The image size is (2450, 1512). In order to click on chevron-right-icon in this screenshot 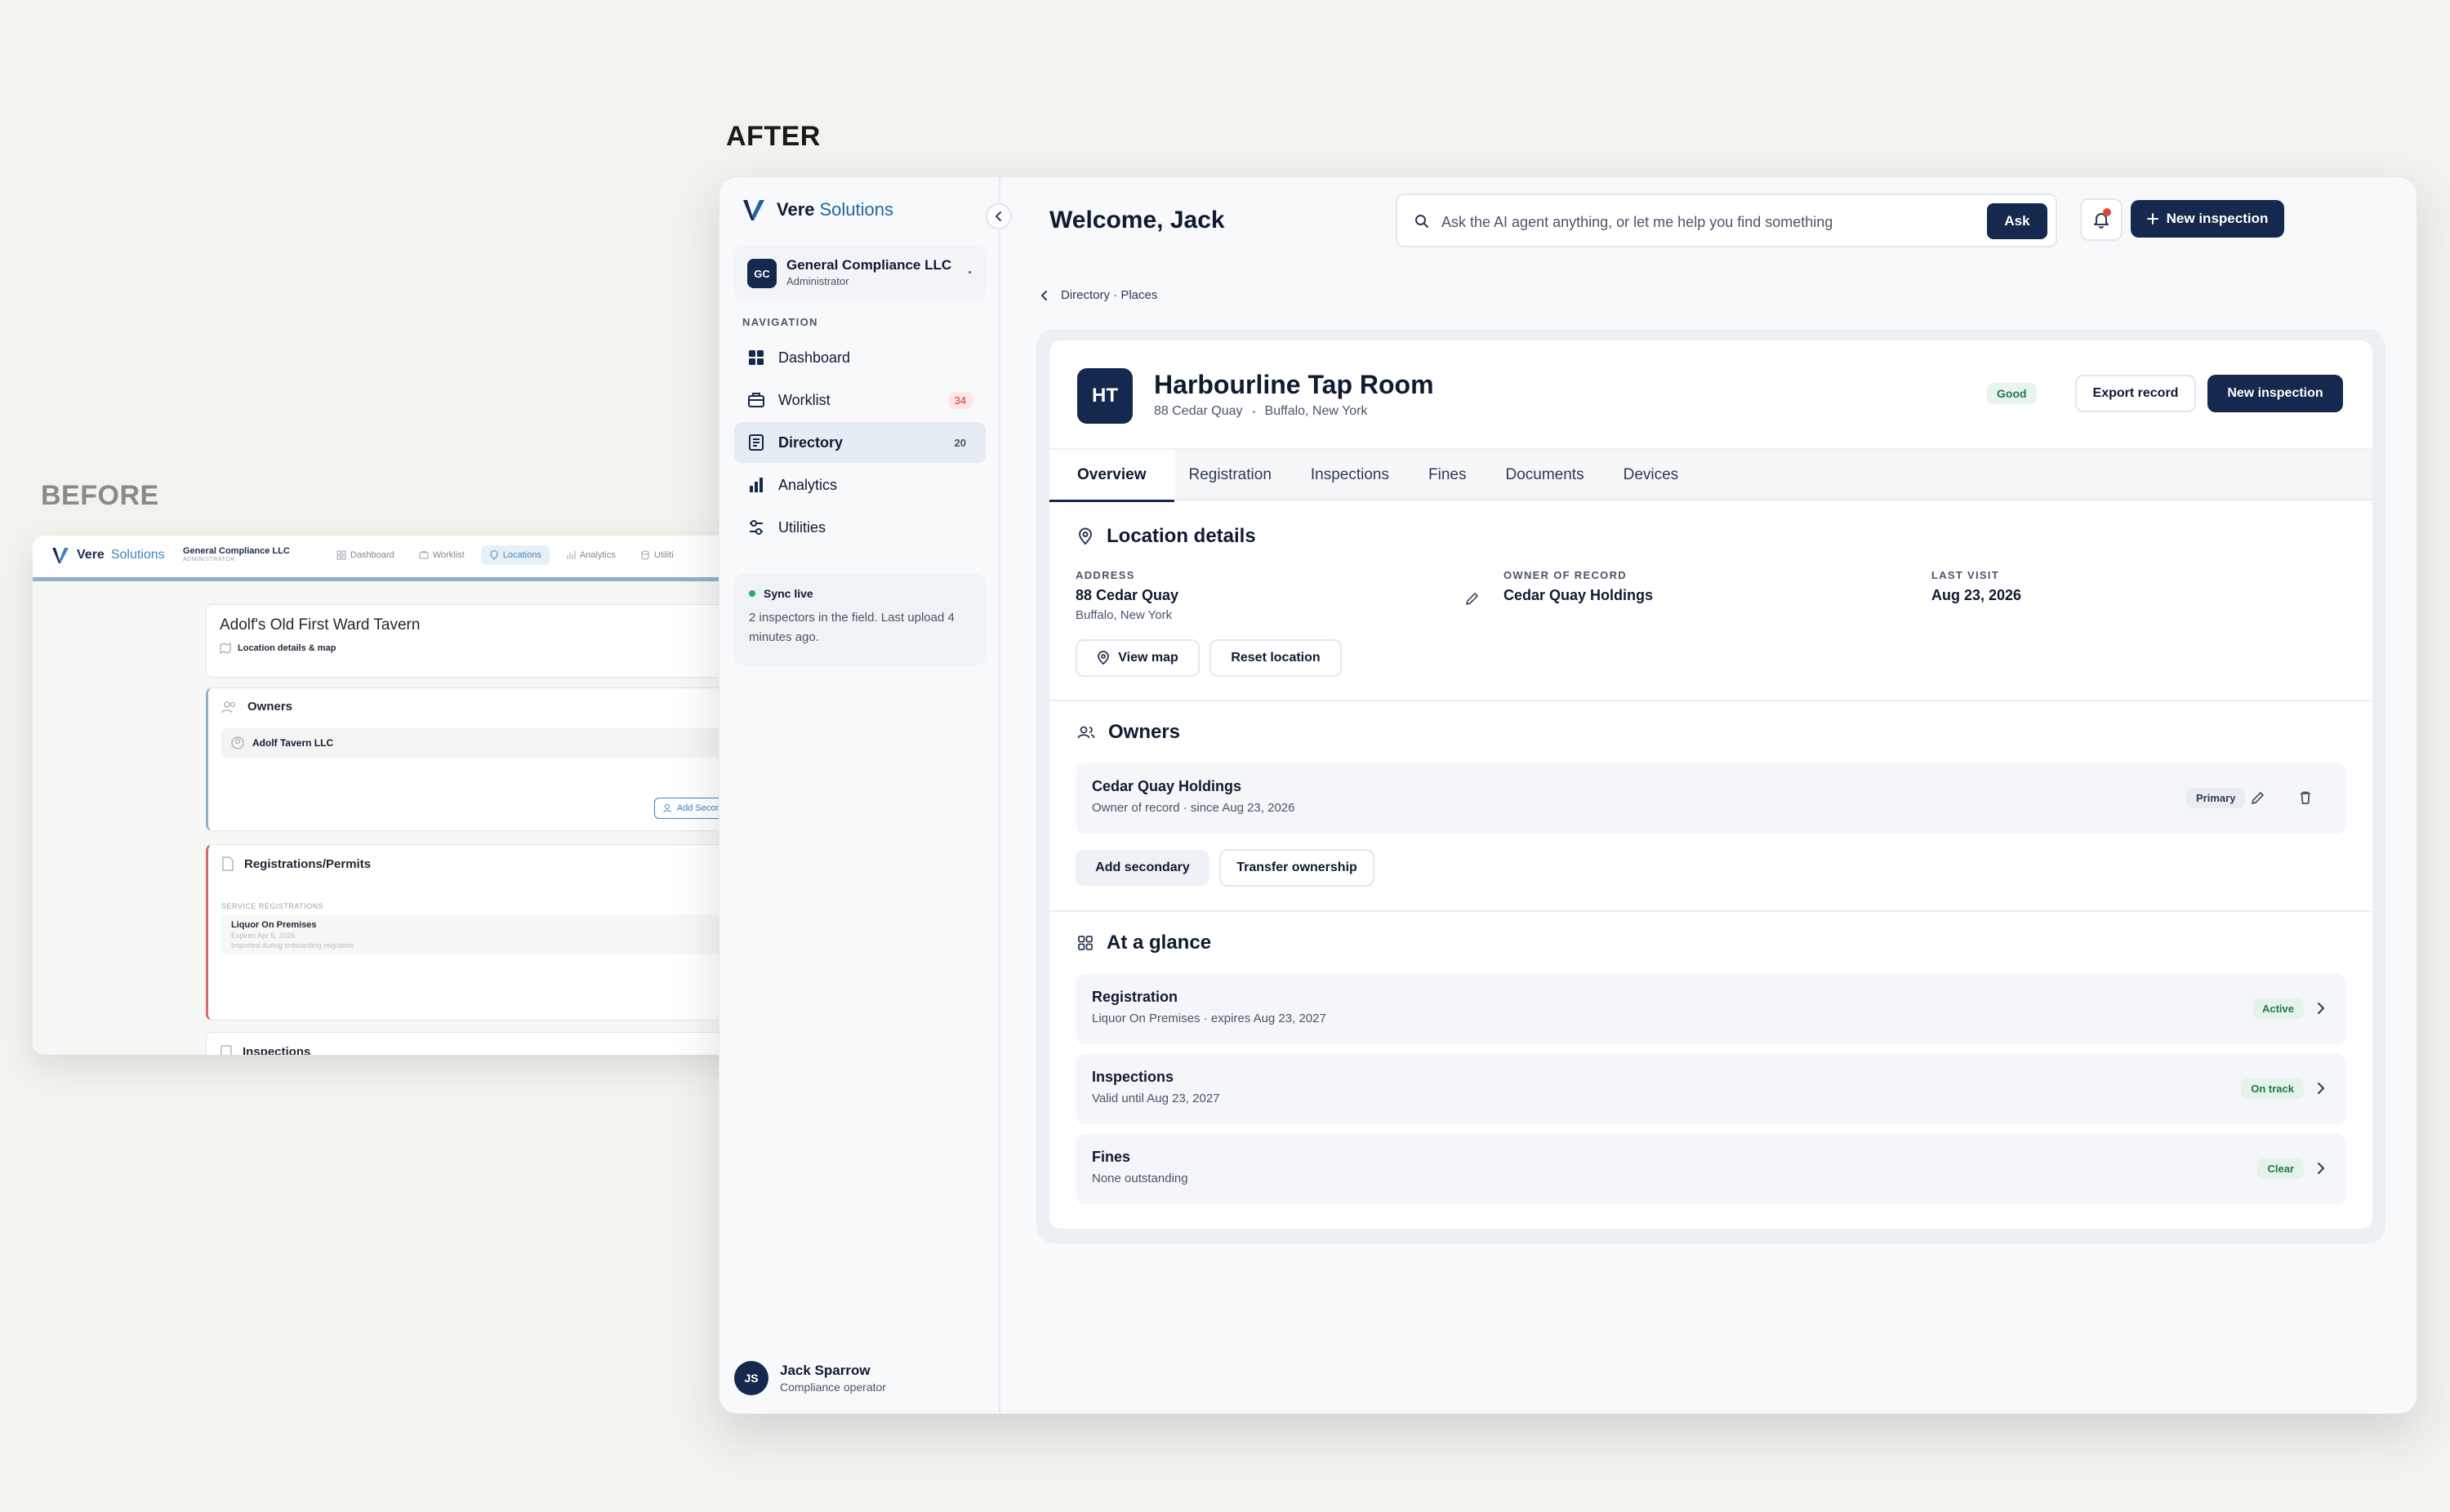, I will do `click(2321, 1009)`.